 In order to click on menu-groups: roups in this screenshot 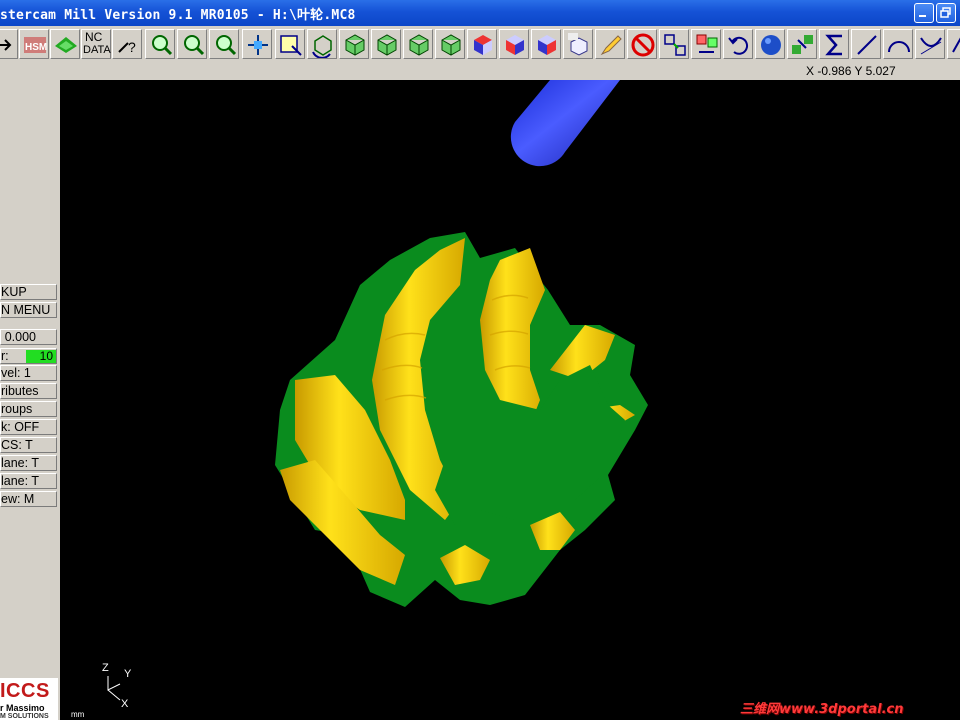, I will do `click(28, 409)`.